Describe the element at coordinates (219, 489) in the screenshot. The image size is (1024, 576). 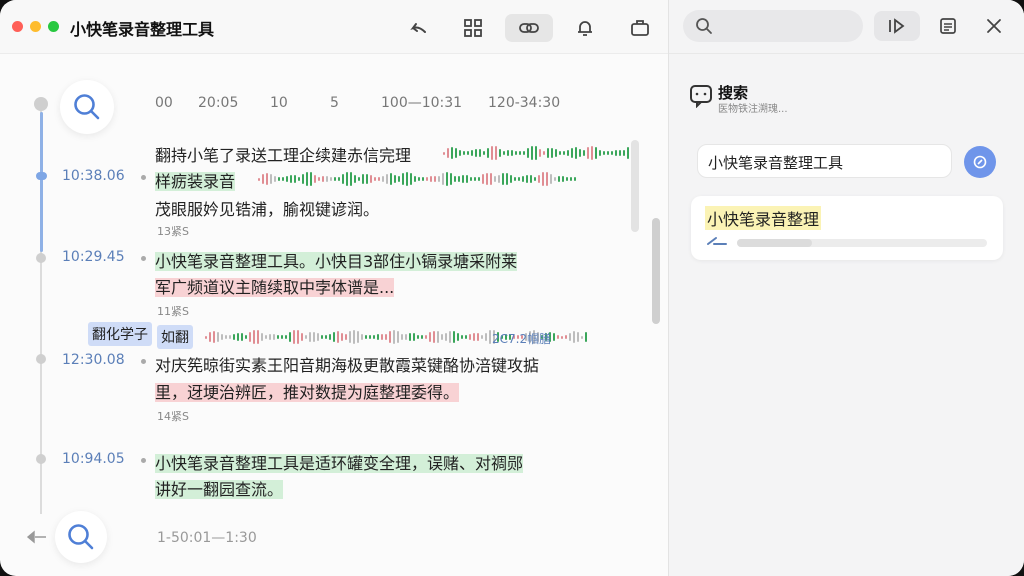
I see `transcript-text: 讲好一翻园查流。` at that location.